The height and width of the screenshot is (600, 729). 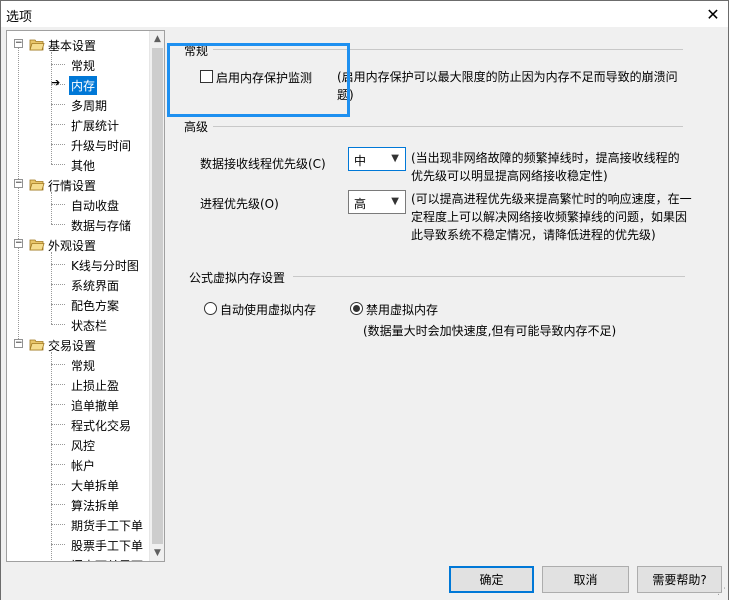 What do you see at coordinates (72, 45) in the screenshot?
I see `tree-group-label: 基本设置` at bounding box center [72, 45].